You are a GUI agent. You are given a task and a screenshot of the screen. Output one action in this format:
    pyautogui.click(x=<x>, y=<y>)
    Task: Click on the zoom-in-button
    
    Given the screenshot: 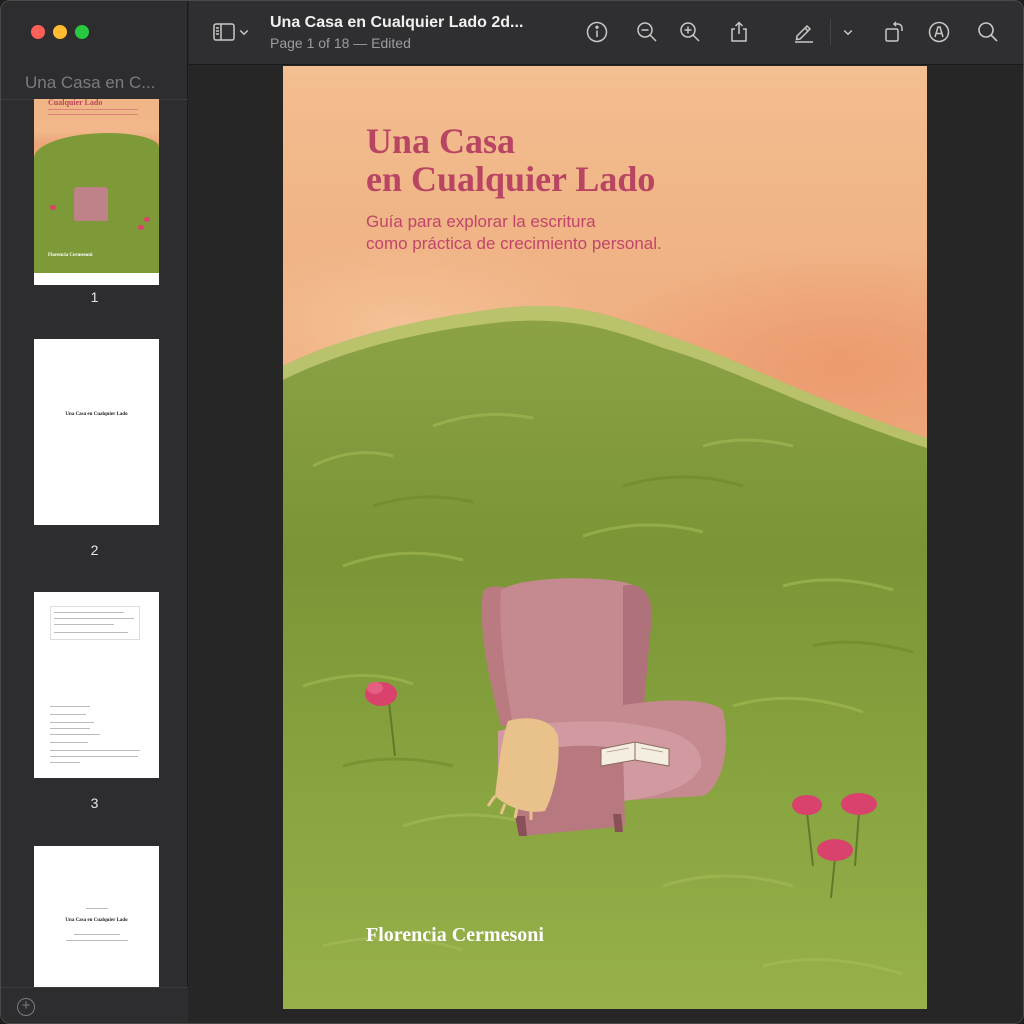 What is the action you would take?
    pyautogui.click(x=690, y=32)
    